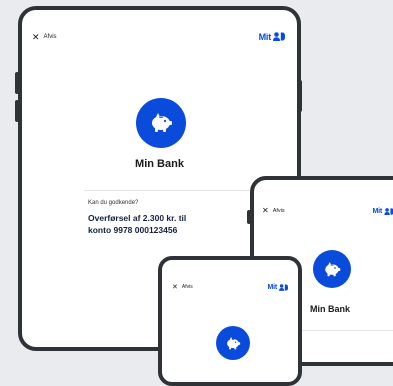 The width and height of the screenshot is (393, 386). I want to click on tablet-reject-button: ✕ Afvis, so click(44, 36).